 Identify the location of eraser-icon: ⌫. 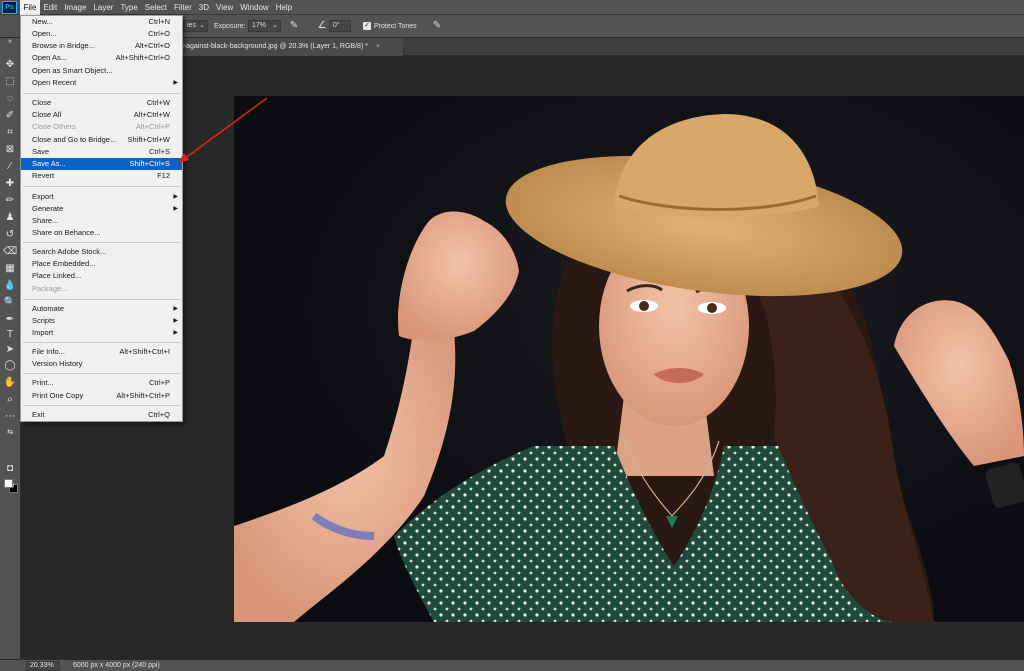
(10, 252).